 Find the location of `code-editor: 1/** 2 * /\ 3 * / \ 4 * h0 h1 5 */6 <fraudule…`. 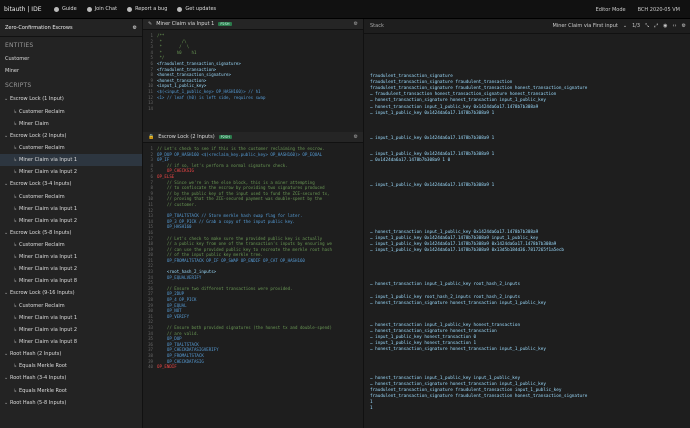

code-editor: 1/** 2 * /\ 3 * / \ 4 * h0 h1 5 */6 <fraudule… is located at coordinates (253, 70).